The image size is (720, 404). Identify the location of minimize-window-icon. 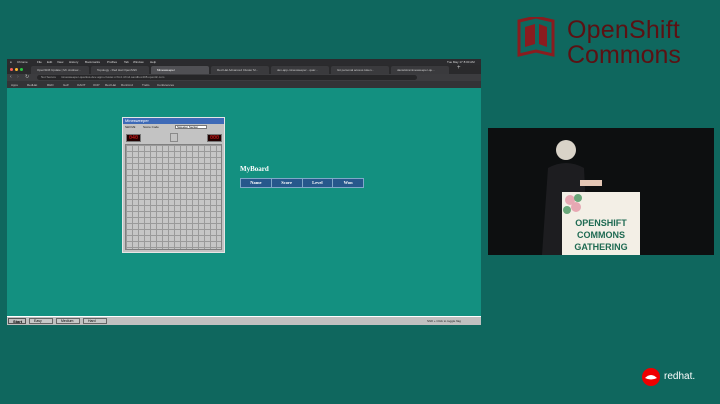
(16, 69).